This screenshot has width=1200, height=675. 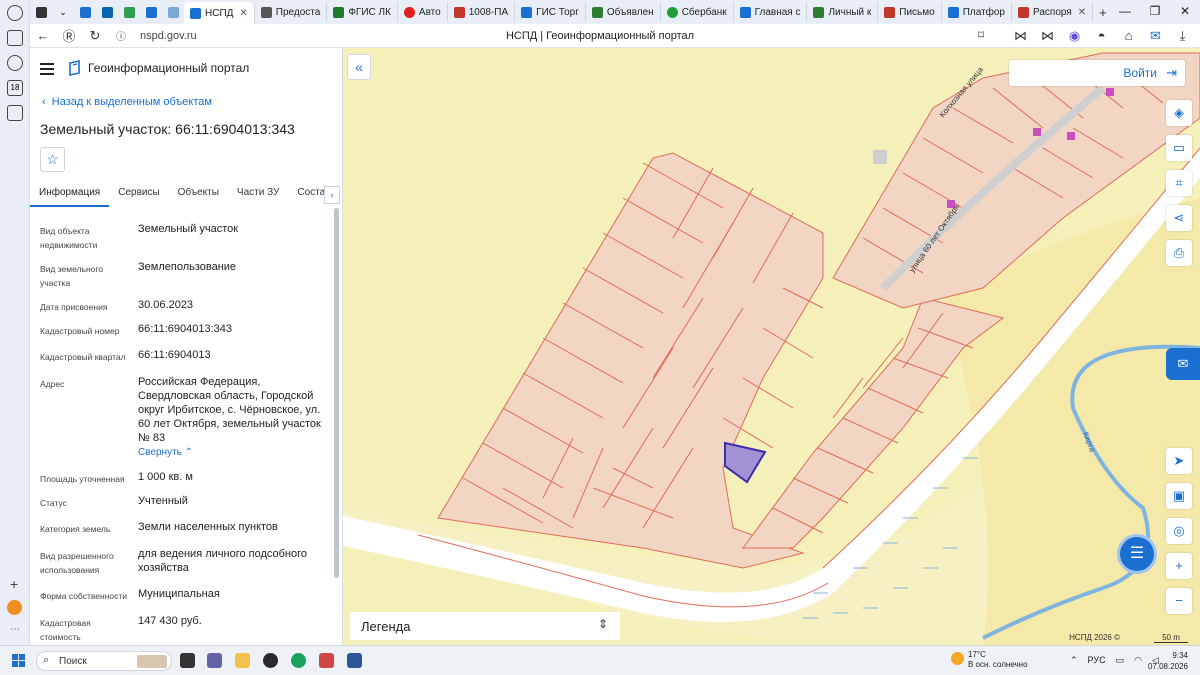 What do you see at coordinates (69, 35) in the screenshot?
I see `yandex-button-icon: Ⓡ` at bounding box center [69, 35].